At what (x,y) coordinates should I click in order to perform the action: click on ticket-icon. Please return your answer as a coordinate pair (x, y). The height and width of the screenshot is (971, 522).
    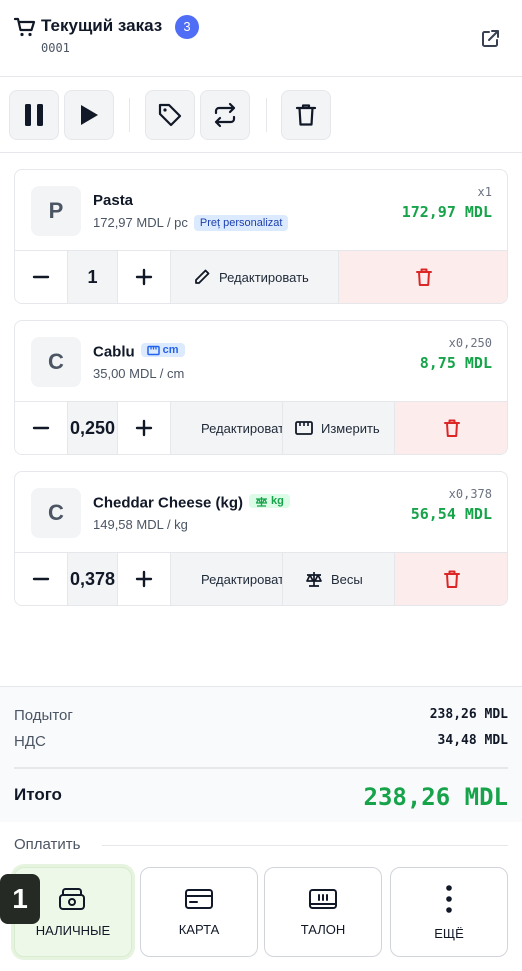
    Looking at the image, I should click on (323, 898).